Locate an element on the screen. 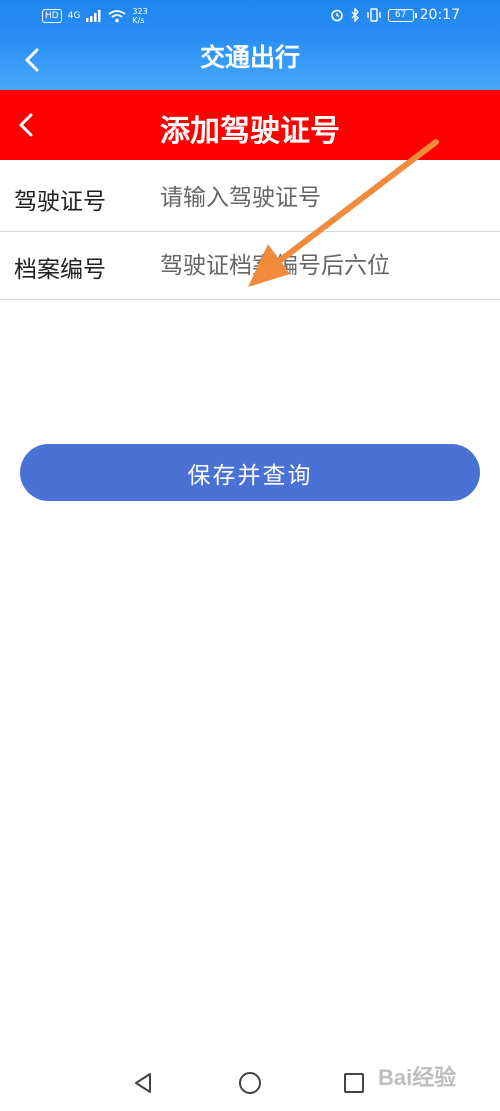  license-number-row: 驾驶证号 is located at coordinates (250, 198).